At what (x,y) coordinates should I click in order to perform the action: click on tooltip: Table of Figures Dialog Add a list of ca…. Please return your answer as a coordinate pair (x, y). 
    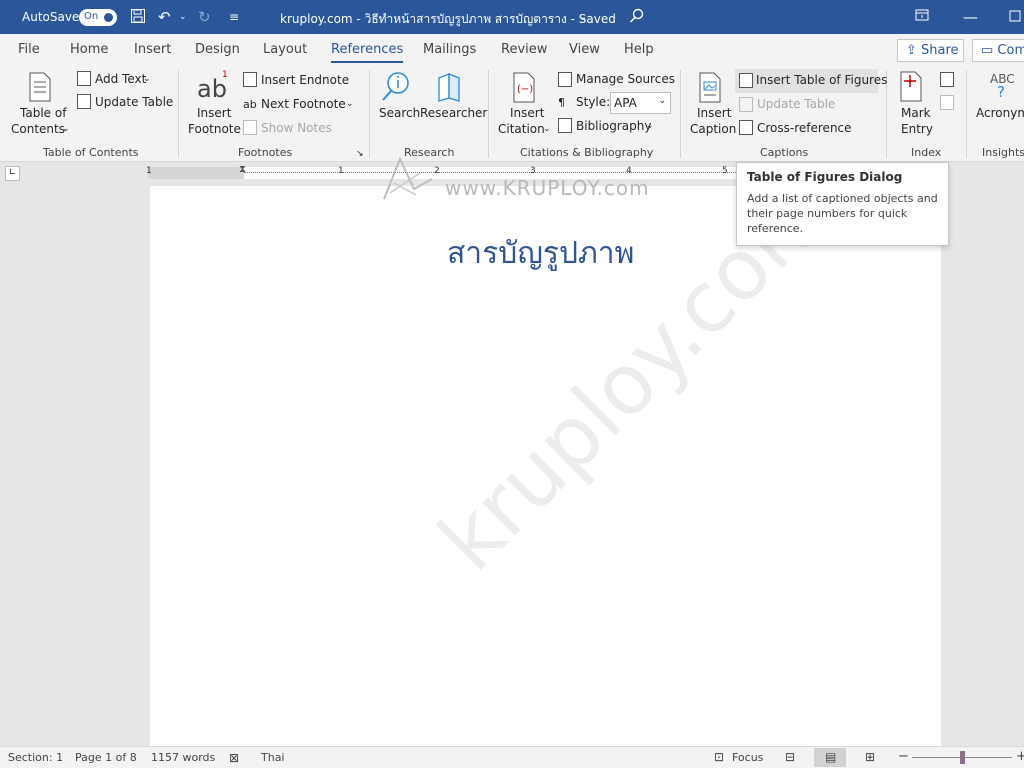
    Looking at the image, I should click on (842, 204).